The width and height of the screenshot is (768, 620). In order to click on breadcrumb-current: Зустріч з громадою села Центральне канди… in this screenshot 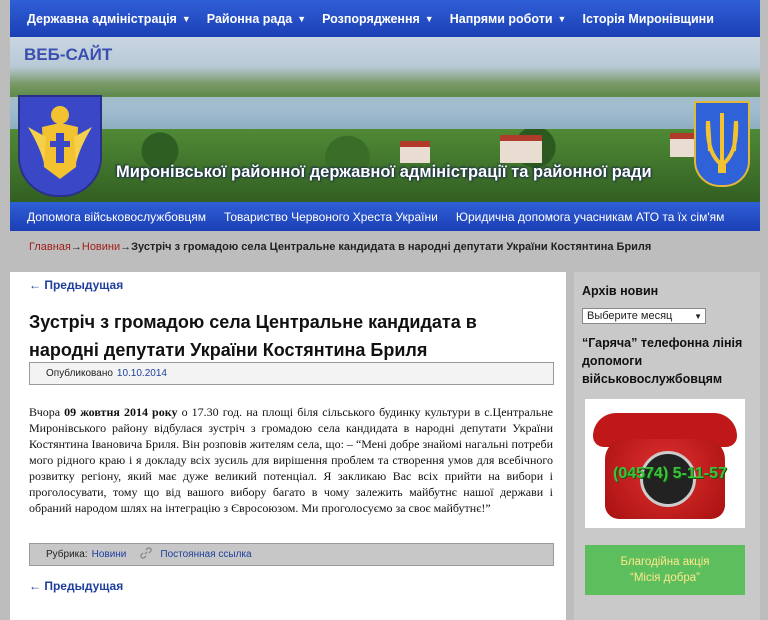, I will do `click(391, 247)`.